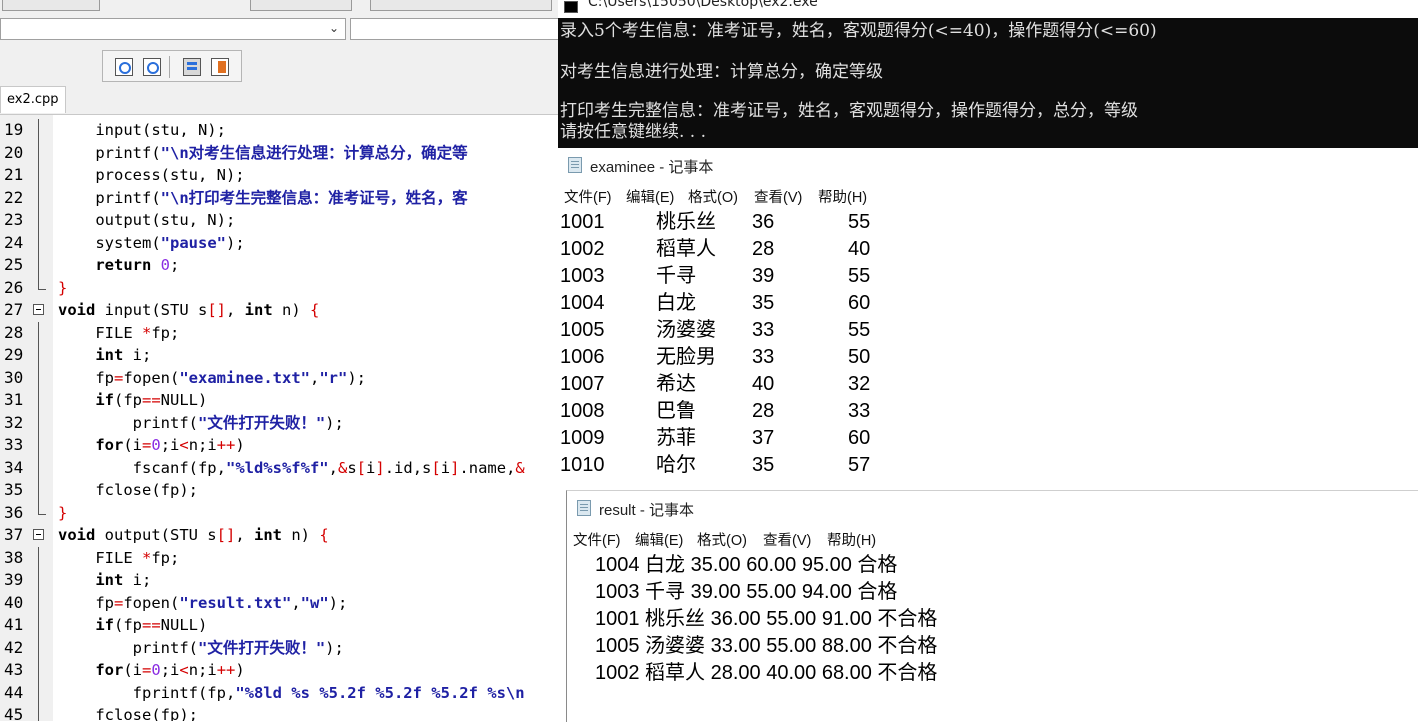  I want to click on code-token: ,, so click(296, 602).